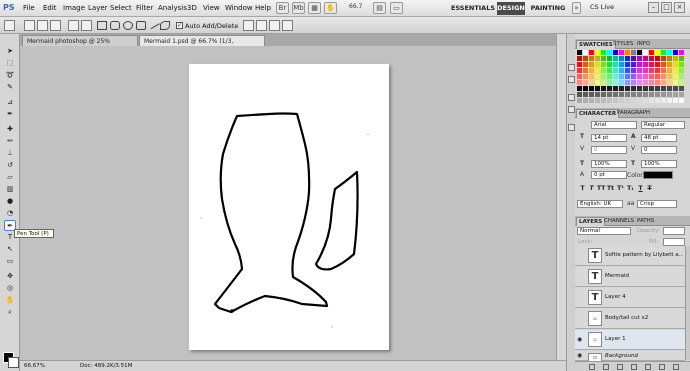 This screenshot has width=690, height=371. I want to click on antialias-select: Crisp, so click(657, 204).